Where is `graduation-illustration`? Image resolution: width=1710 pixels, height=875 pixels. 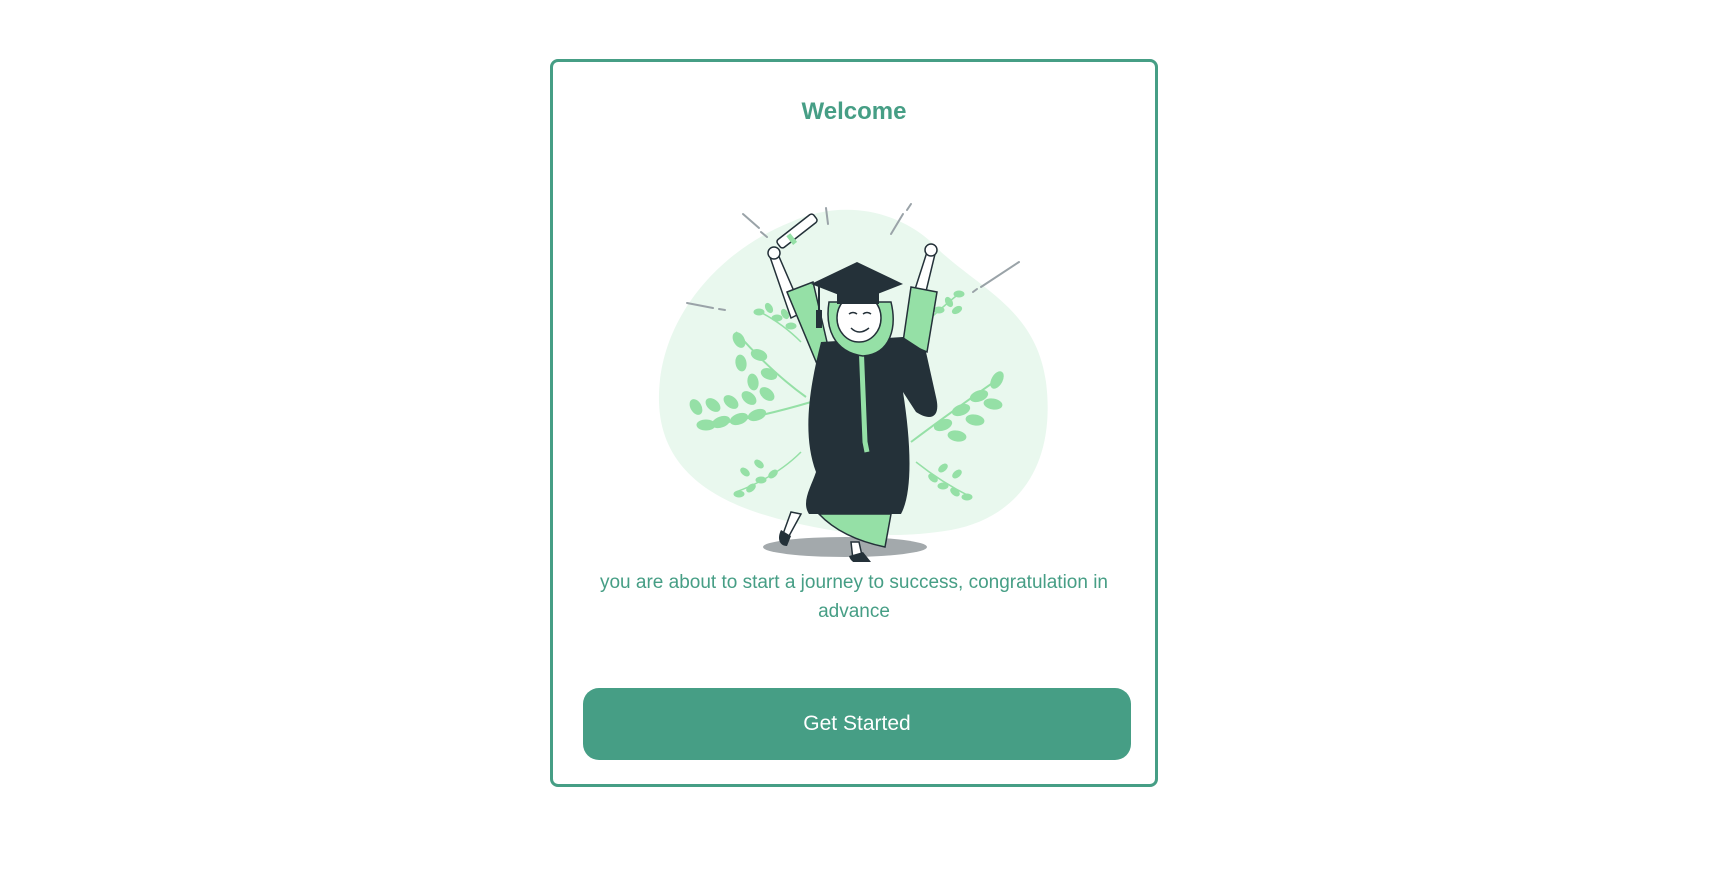
graduation-illustration is located at coordinates (853, 382).